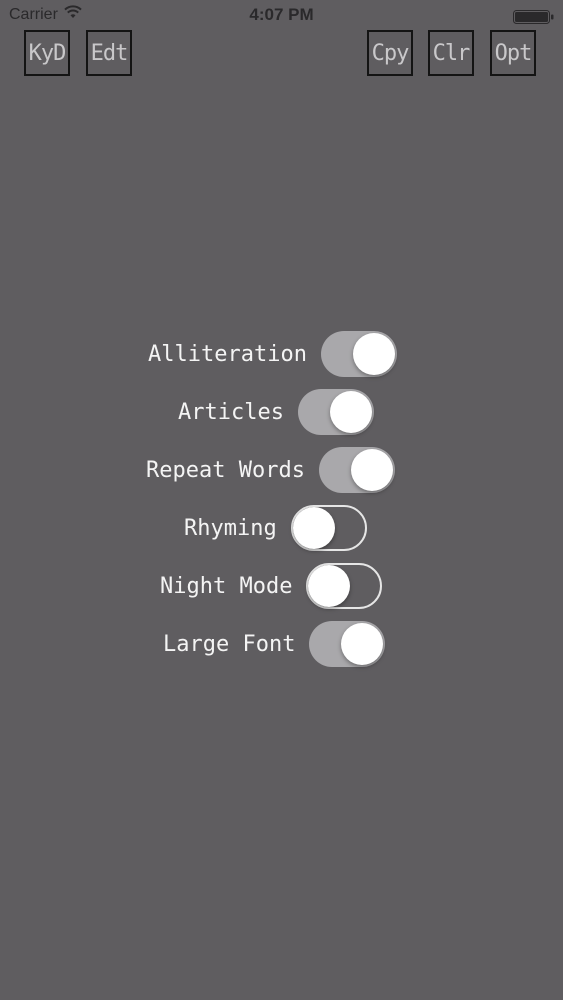 Image resolution: width=563 pixels, height=1000 pixels. What do you see at coordinates (47, 53) in the screenshot?
I see `keyboard-dismiss-button: KyD` at bounding box center [47, 53].